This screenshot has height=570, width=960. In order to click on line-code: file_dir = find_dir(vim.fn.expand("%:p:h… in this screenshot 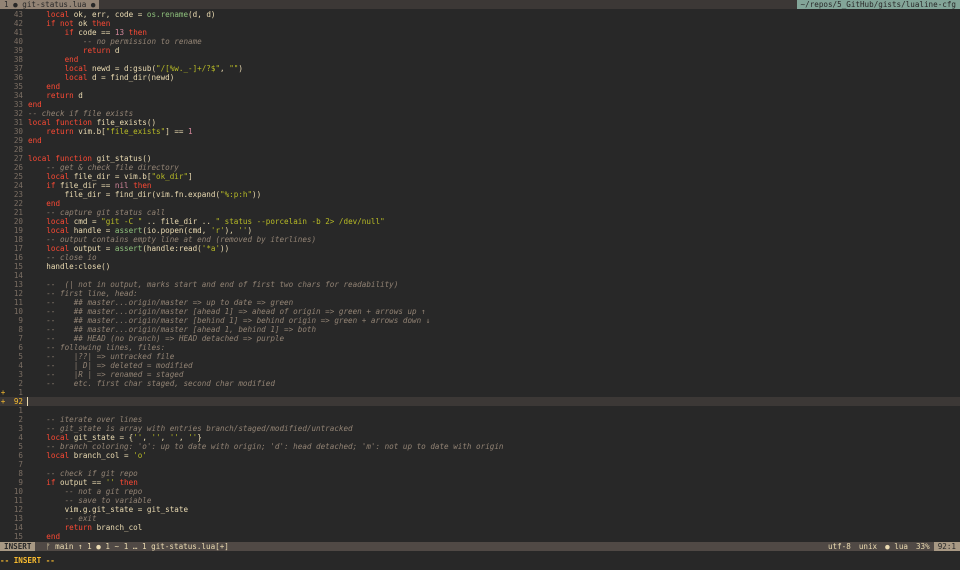, I will do `click(145, 194)`.